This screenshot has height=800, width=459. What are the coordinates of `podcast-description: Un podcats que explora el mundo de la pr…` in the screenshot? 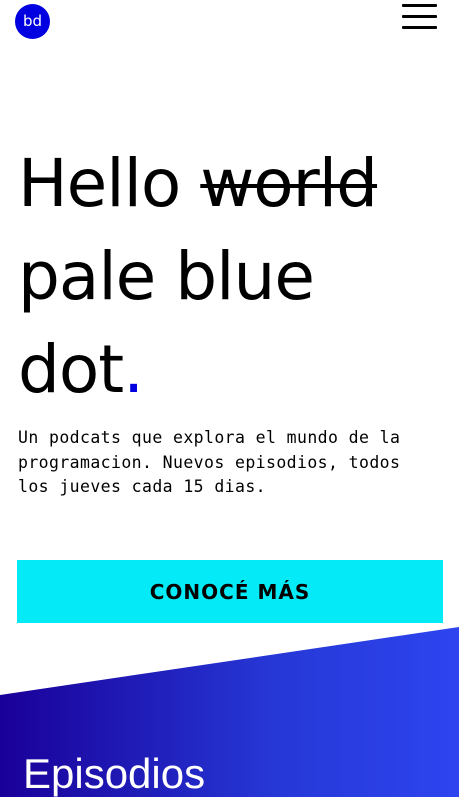 It's located at (209, 462).